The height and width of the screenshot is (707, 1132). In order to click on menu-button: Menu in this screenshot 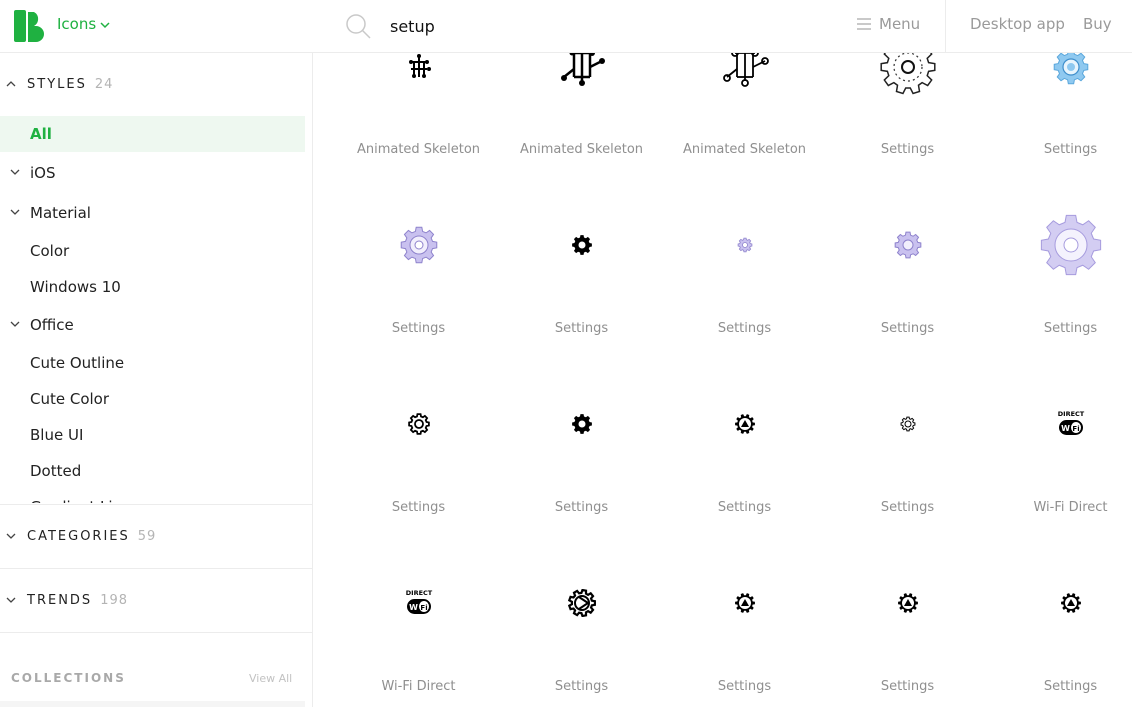, I will do `click(888, 24)`.